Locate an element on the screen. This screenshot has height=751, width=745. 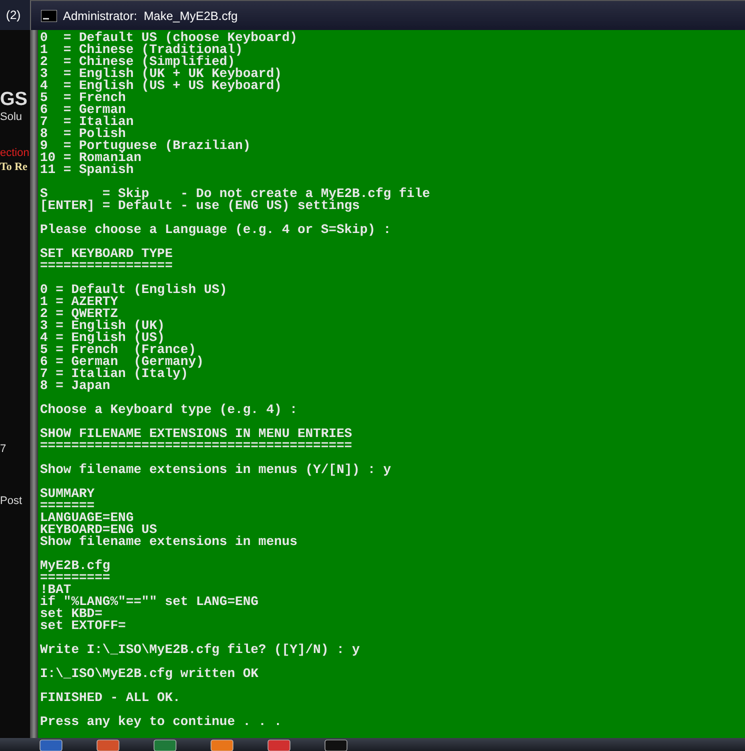
page-text: Solu is located at coordinates (12, 116).